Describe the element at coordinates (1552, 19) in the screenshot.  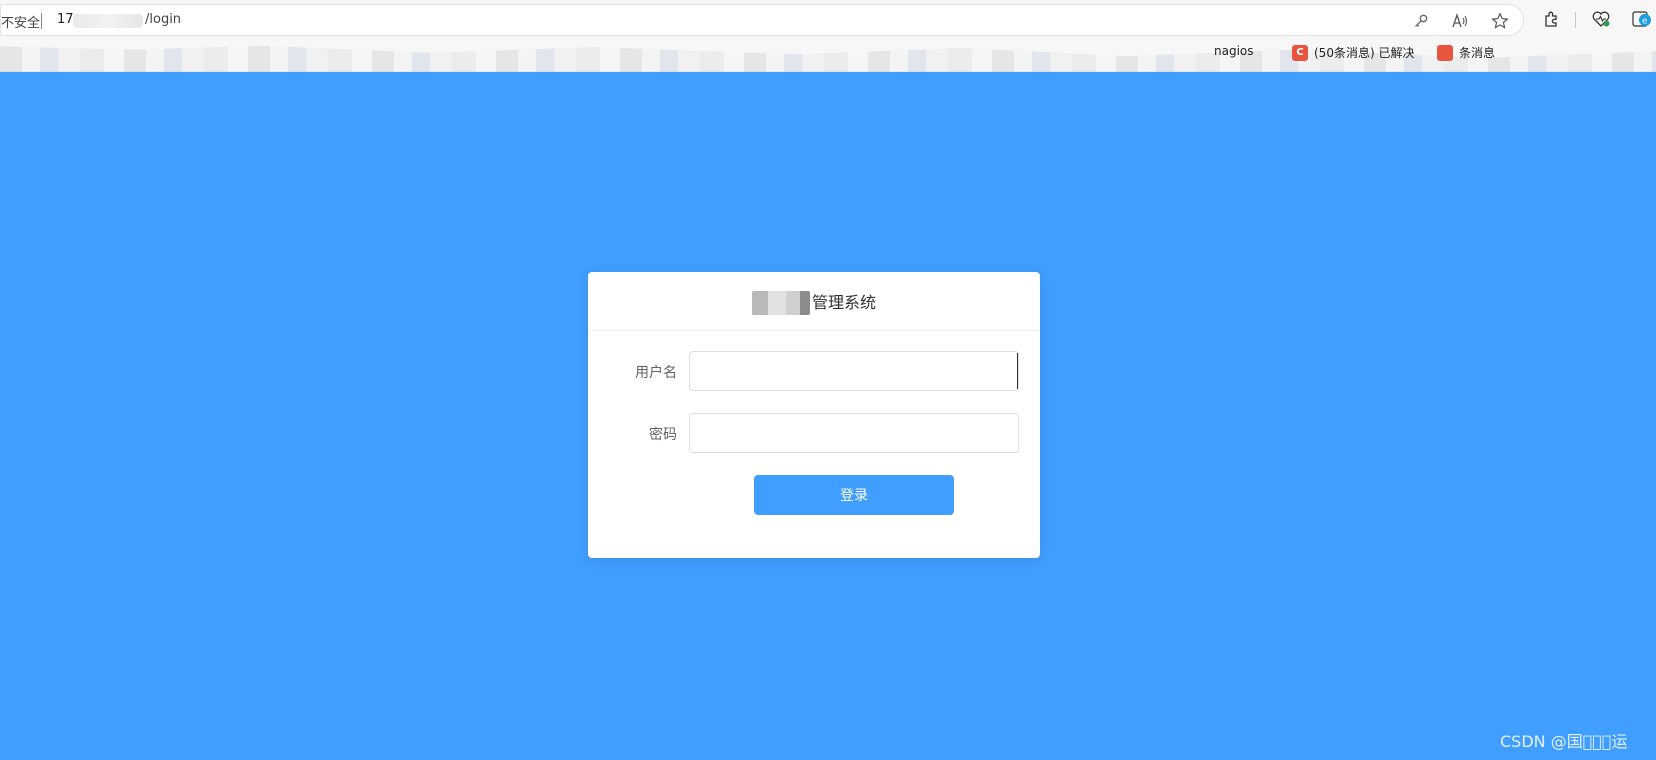
I see `extensions-icon` at that location.